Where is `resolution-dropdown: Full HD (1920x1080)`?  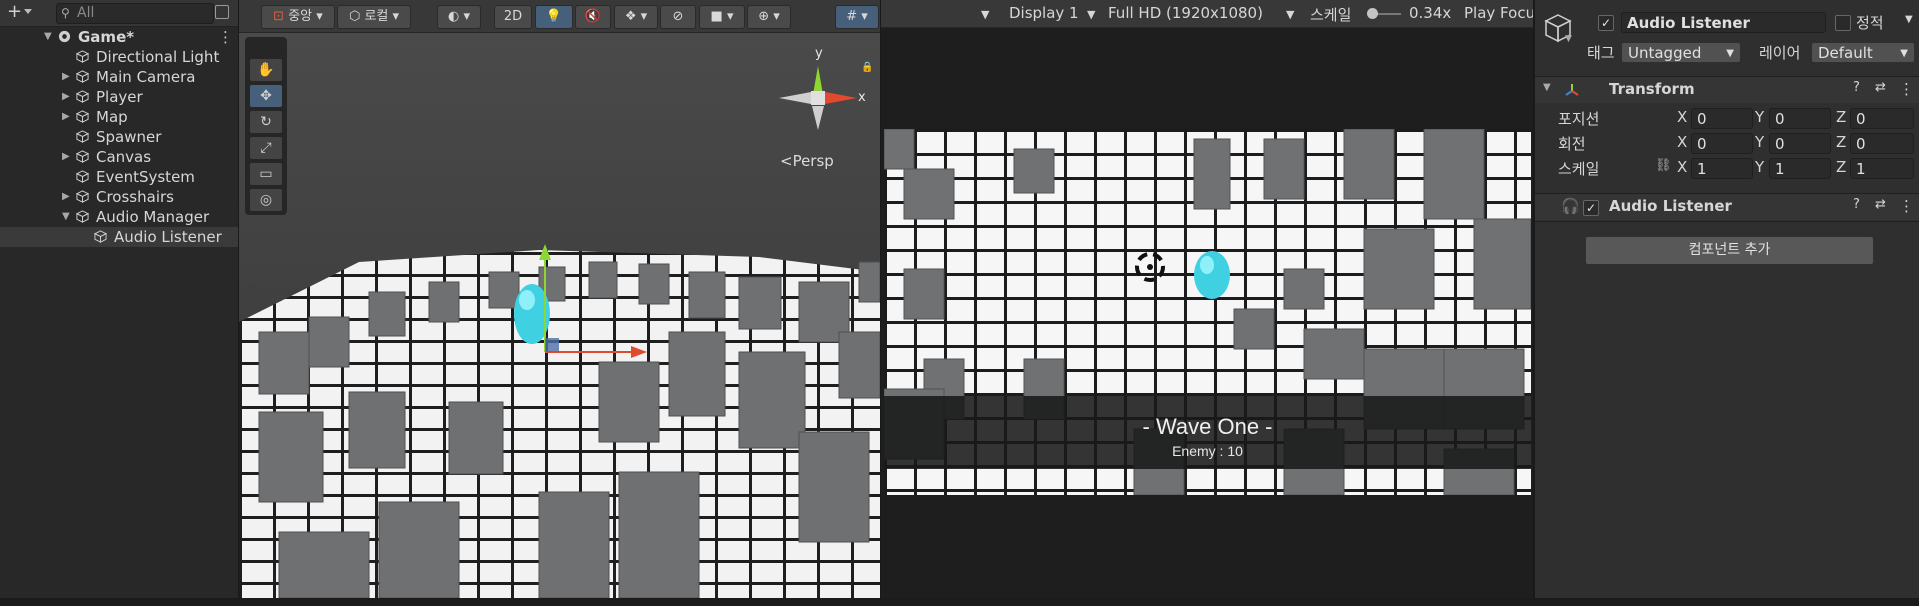 resolution-dropdown: Full HD (1920x1080) is located at coordinates (1185, 13).